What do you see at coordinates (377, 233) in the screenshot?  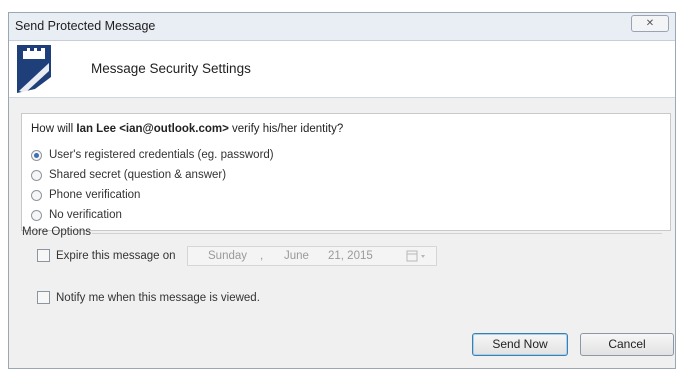 I see `section-divider` at bounding box center [377, 233].